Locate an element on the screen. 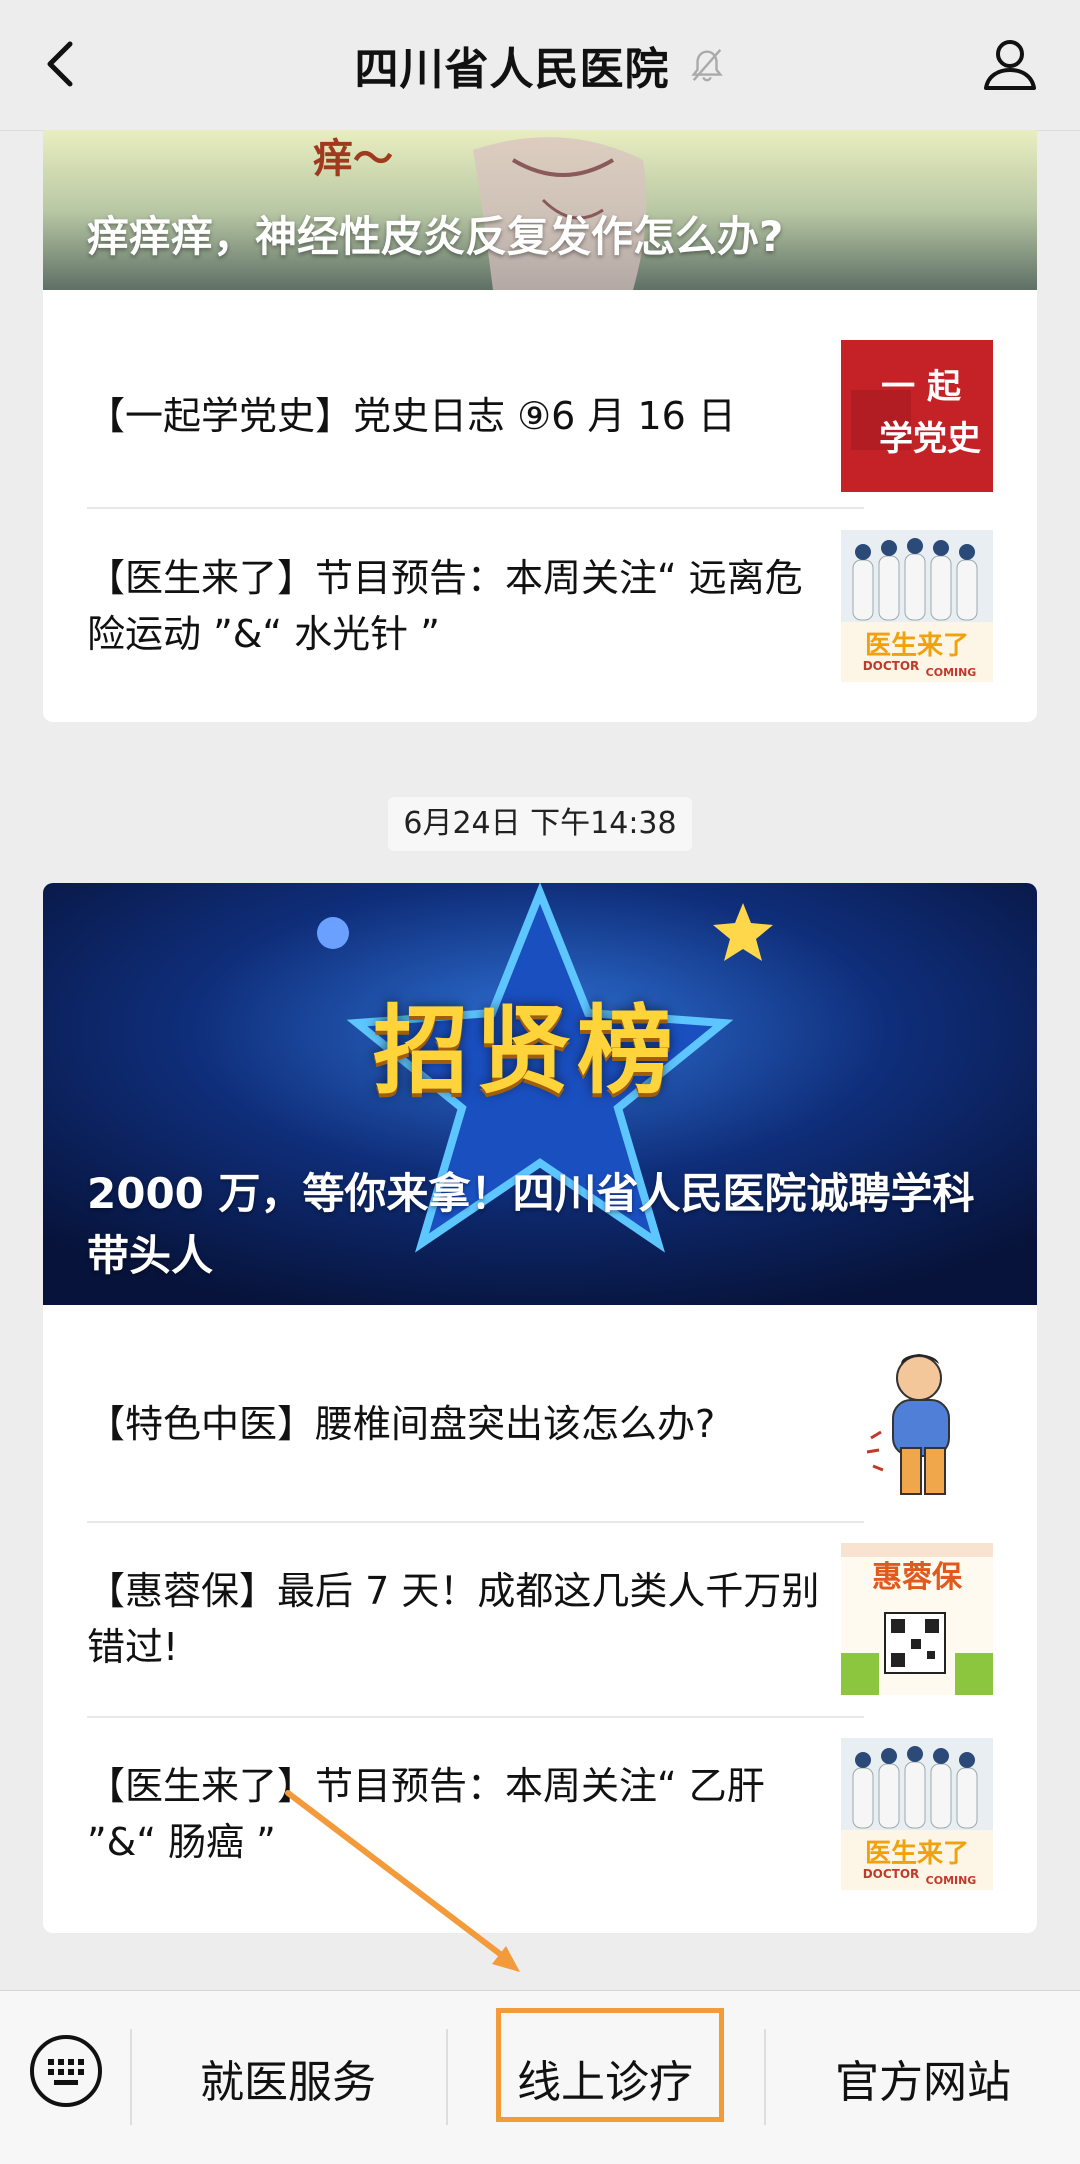 The image size is (1080, 2164). menu-official-website: 官方网站 is located at coordinates (923, 2077).